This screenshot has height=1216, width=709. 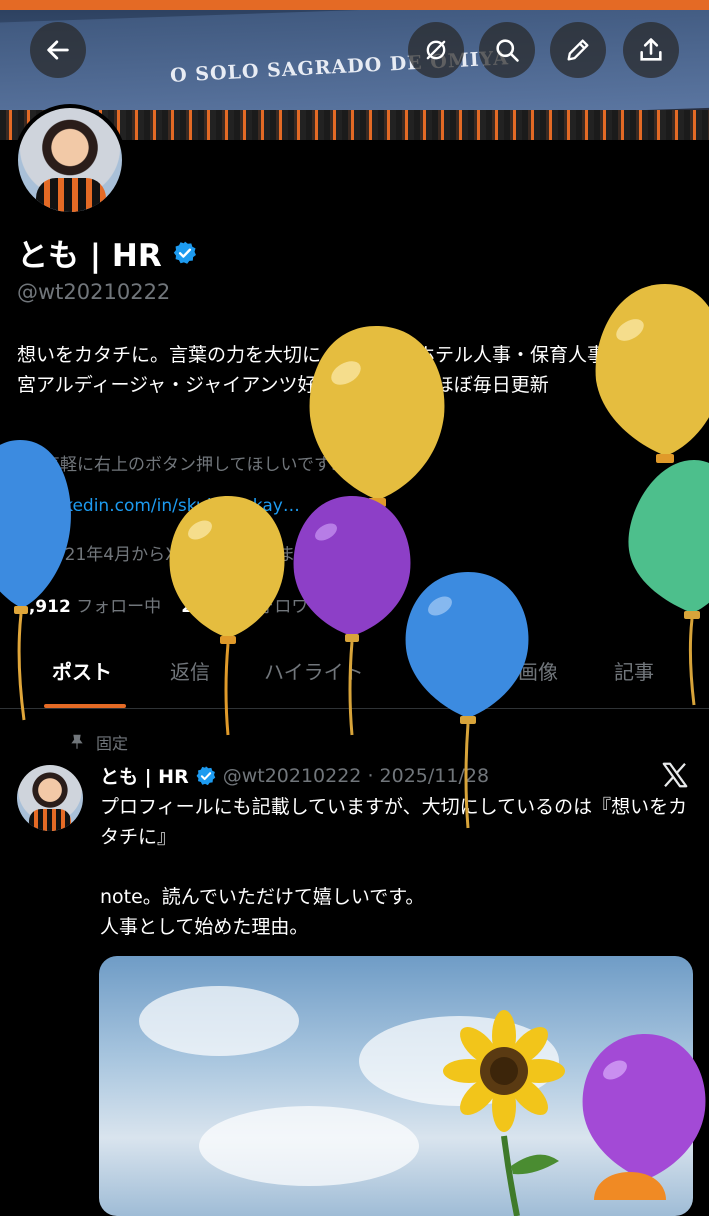 I want to click on balloon-green, so click(x=668, y=583).